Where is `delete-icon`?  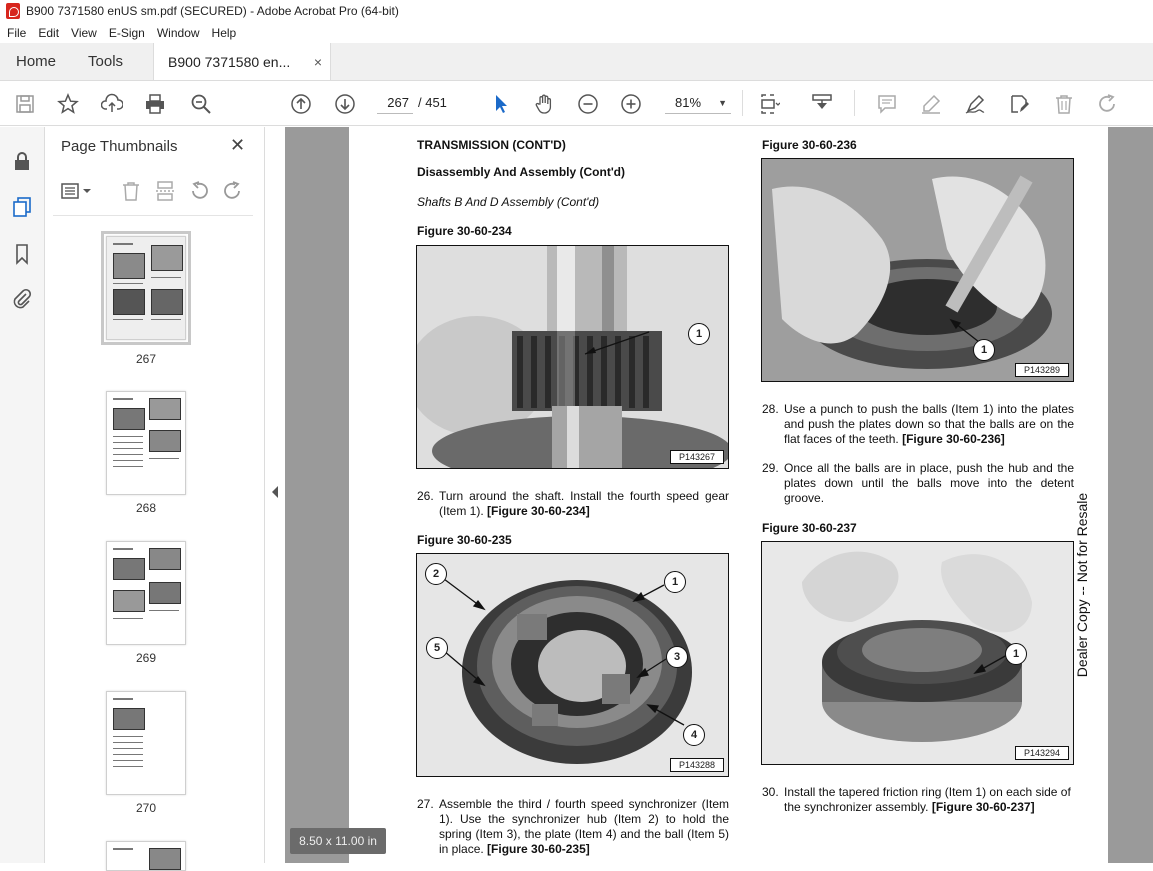
delete-icon is located at coordinates (1064, 104).